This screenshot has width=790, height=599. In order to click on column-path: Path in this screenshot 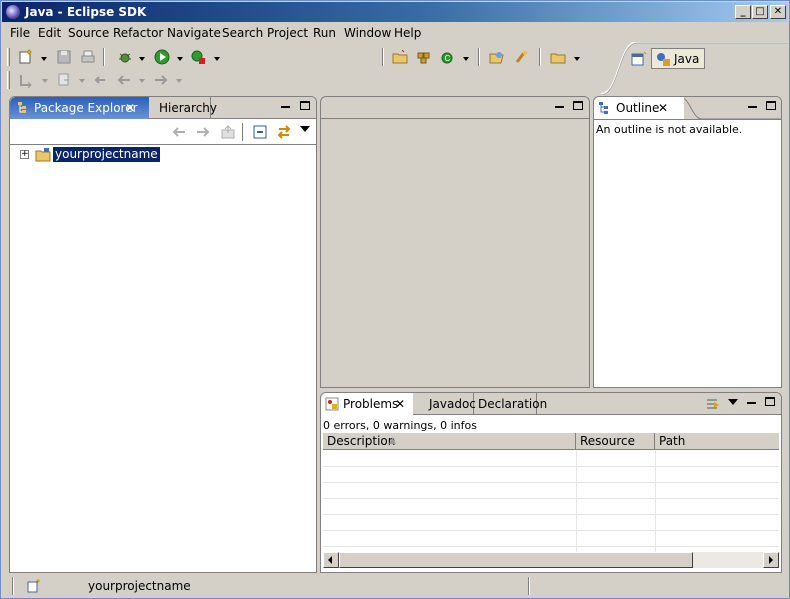, I will do `click(717, 441)`.